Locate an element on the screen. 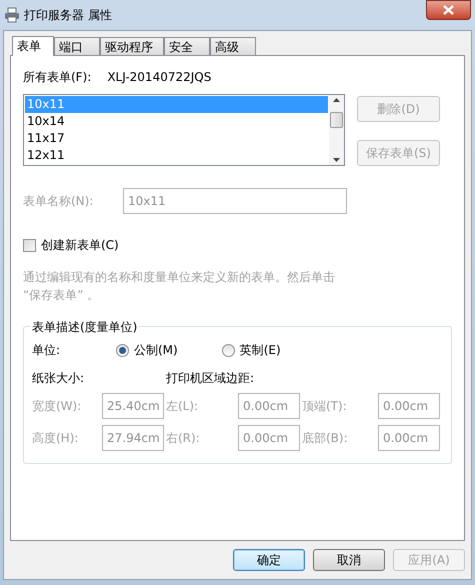  tab: 安全 is located at coordinates (187, 46).